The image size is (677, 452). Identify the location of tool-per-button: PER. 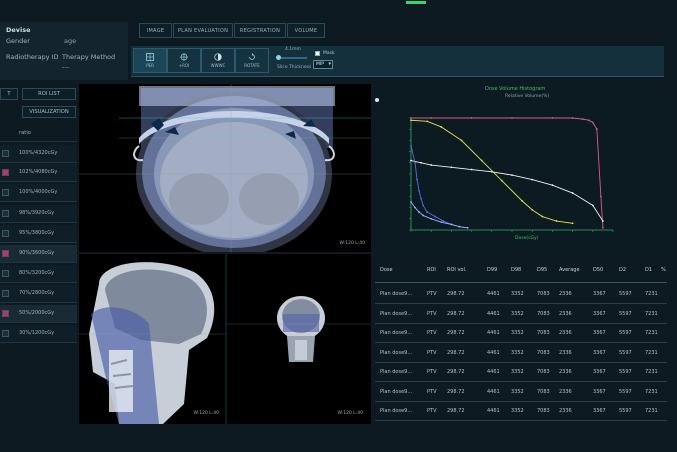
(150, 60).